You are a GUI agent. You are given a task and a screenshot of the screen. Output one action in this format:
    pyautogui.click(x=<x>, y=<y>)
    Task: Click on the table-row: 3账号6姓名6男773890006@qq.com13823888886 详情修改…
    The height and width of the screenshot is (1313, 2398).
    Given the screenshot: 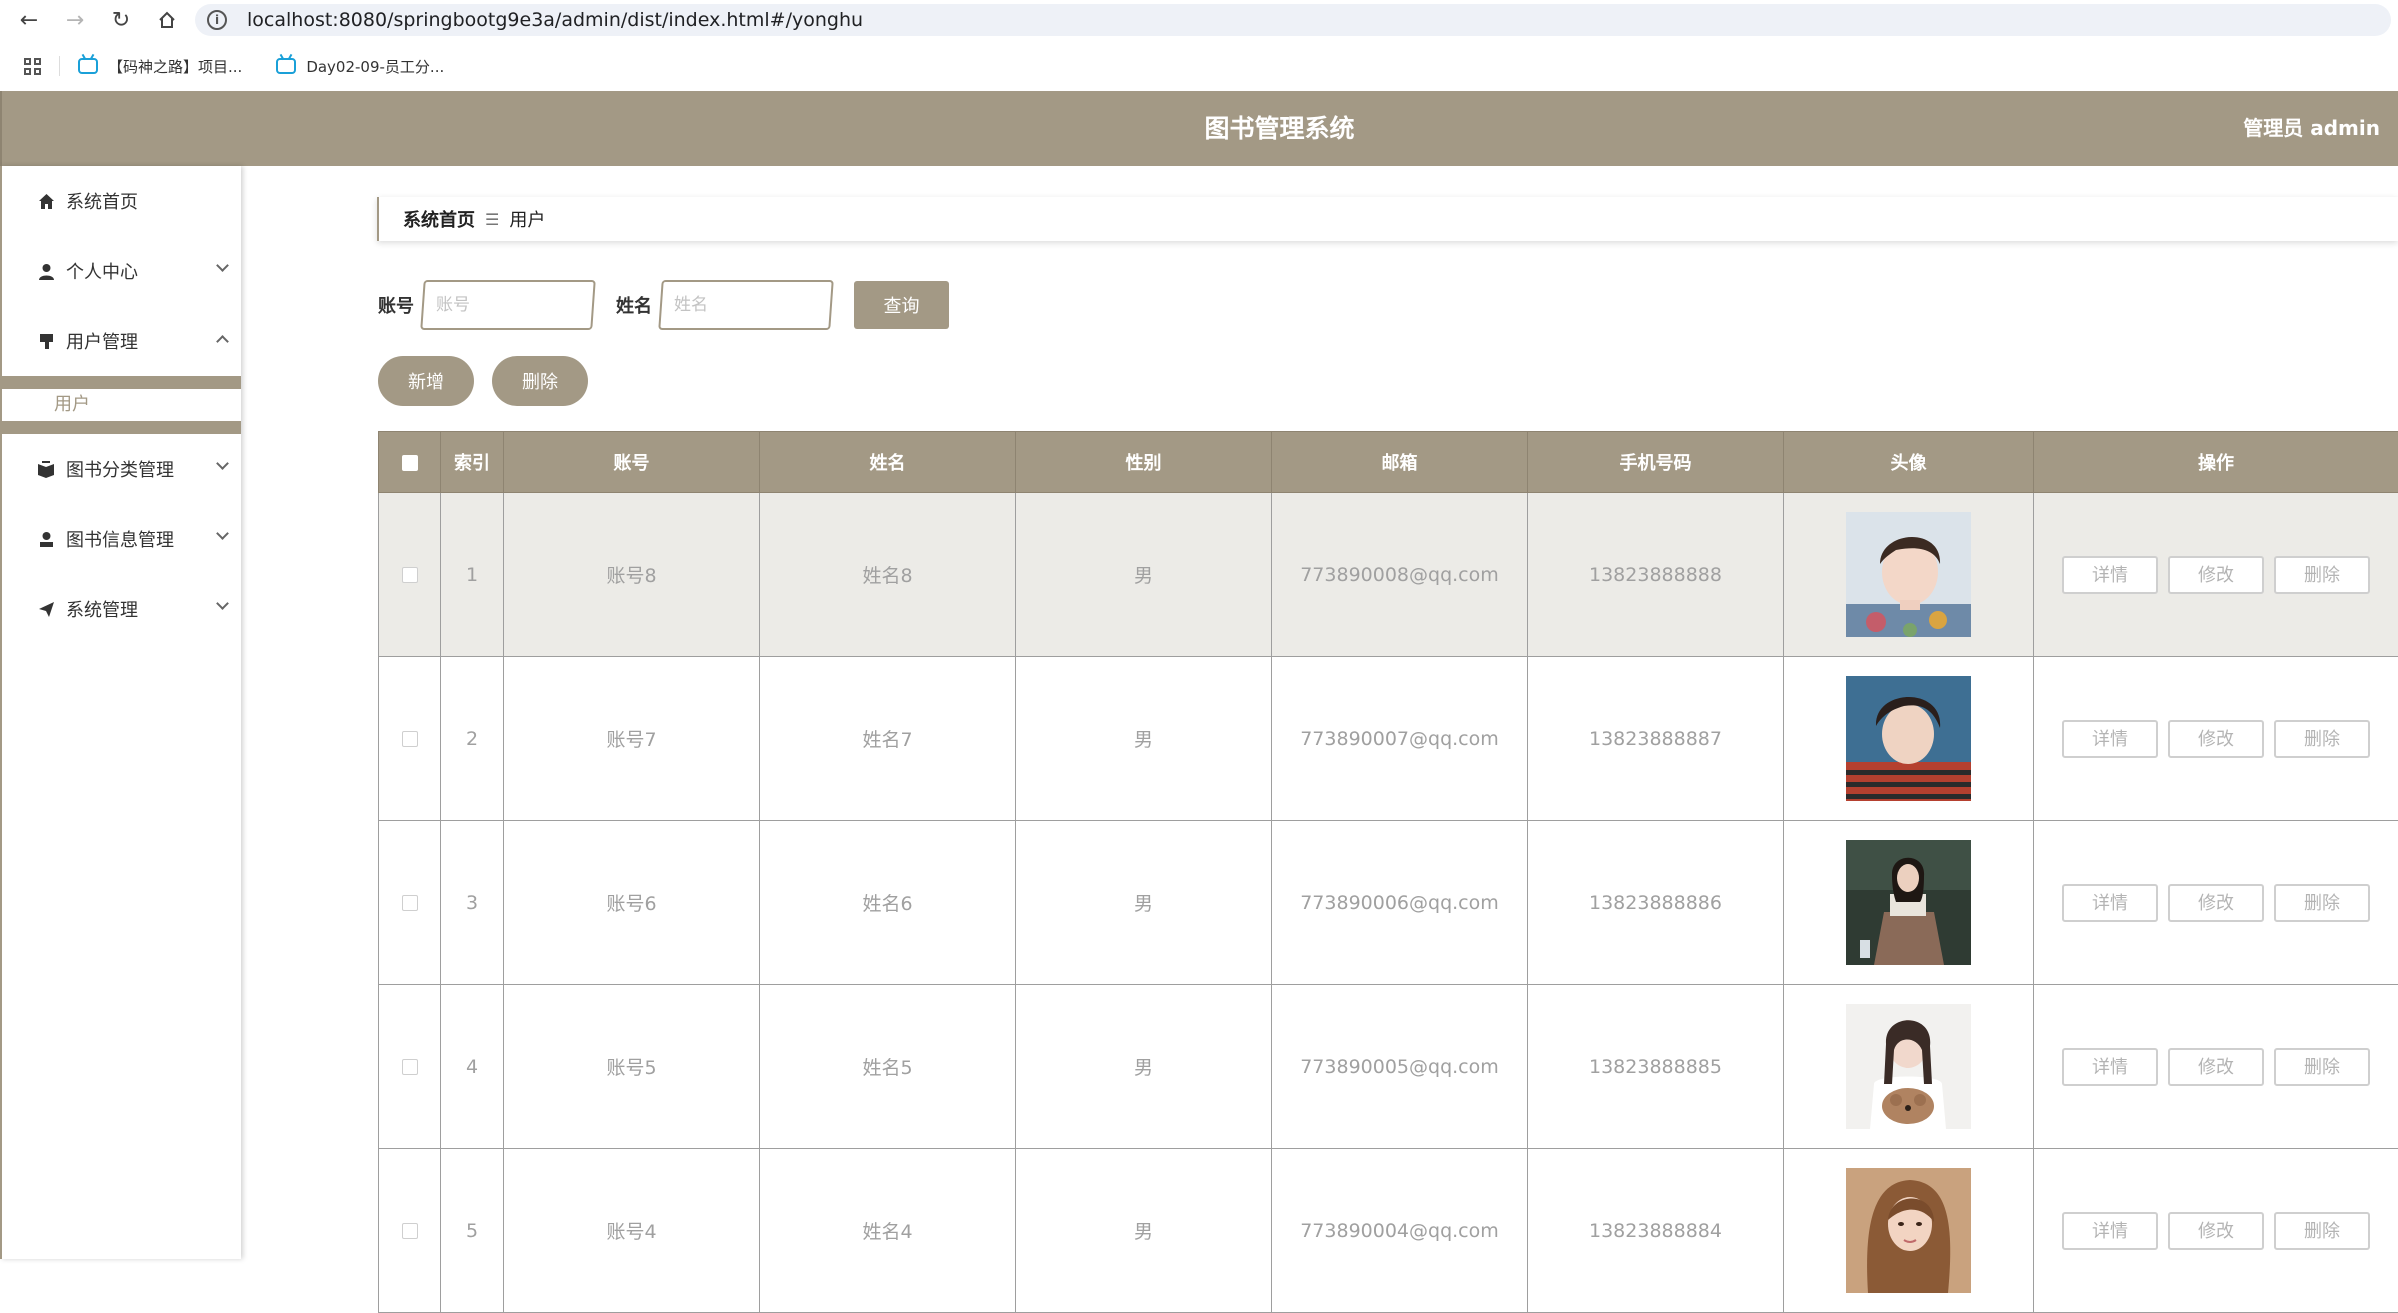 What is the action you would take?
    pyautogui.click(x=1388, y=903)
    